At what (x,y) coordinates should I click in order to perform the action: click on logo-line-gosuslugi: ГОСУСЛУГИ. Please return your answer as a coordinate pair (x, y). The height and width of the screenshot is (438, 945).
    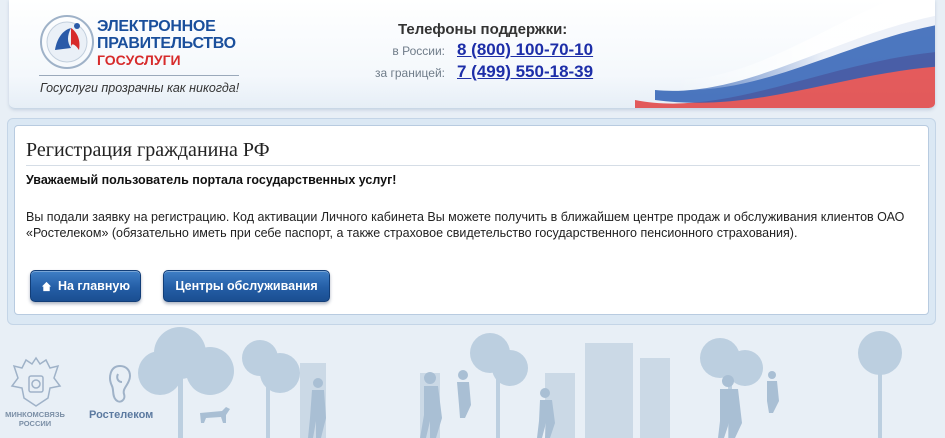
    Looking at the image, I should click on (139, 60).